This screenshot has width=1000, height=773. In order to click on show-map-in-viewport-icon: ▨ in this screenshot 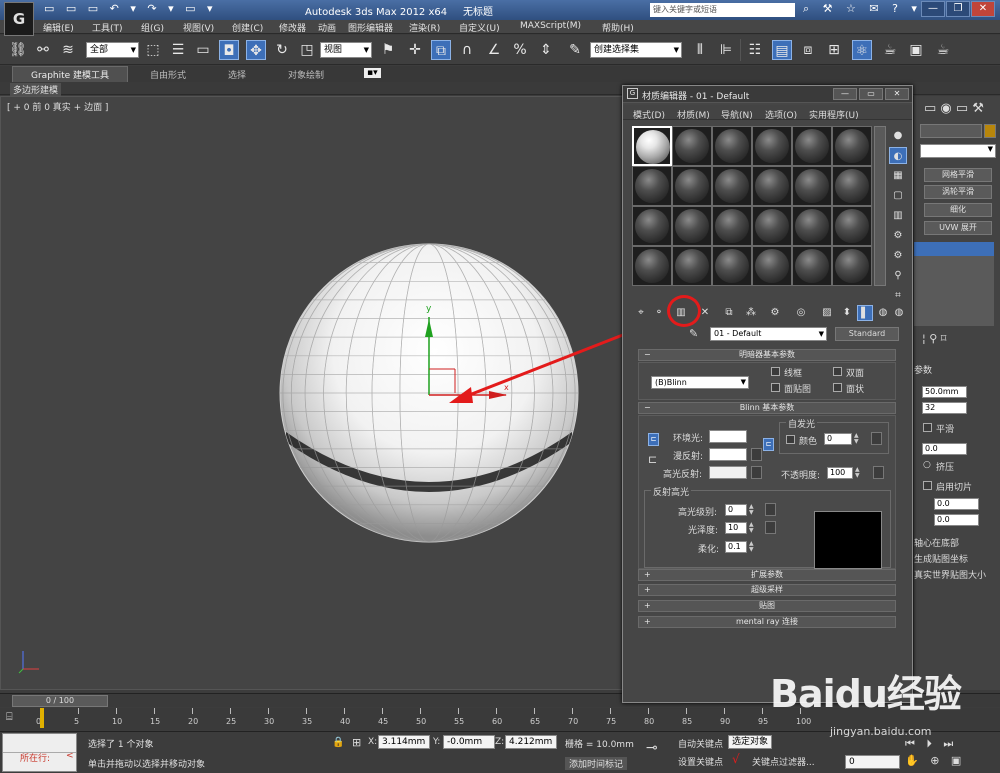, I will do `click(827, 313)`.